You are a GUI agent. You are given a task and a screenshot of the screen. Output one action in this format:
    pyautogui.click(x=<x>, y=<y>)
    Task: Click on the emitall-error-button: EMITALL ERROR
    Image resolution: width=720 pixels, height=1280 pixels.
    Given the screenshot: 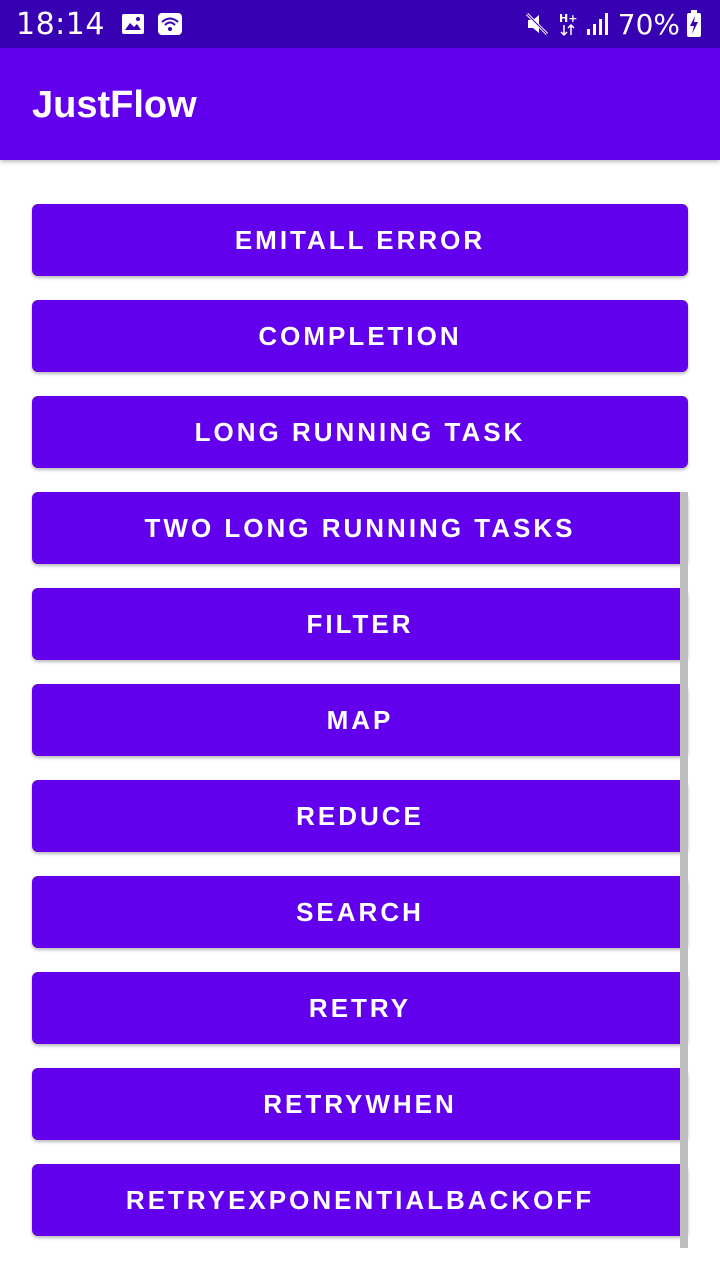 What is the action you would take?
    pyautogui.click(x=360, y=240)
    